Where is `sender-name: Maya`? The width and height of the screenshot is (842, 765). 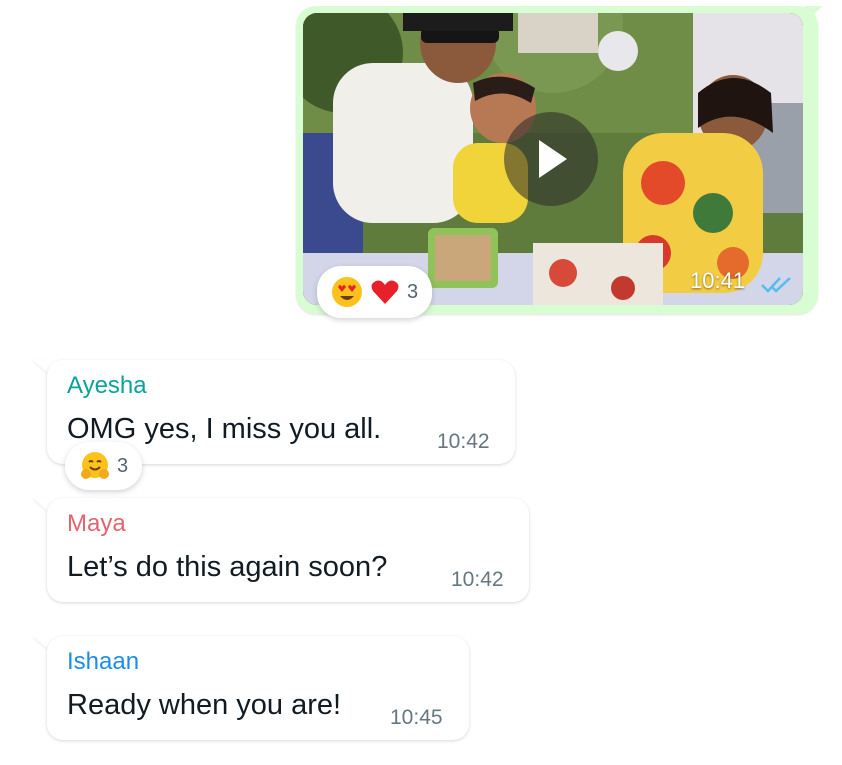
sender-name: Maya is located at coordinates (96, 523).